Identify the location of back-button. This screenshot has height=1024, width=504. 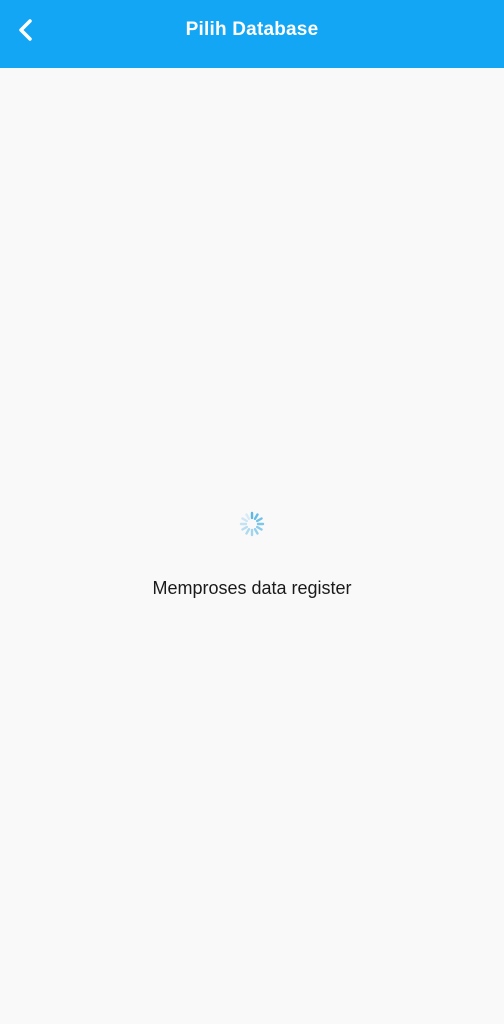
(26, 30).